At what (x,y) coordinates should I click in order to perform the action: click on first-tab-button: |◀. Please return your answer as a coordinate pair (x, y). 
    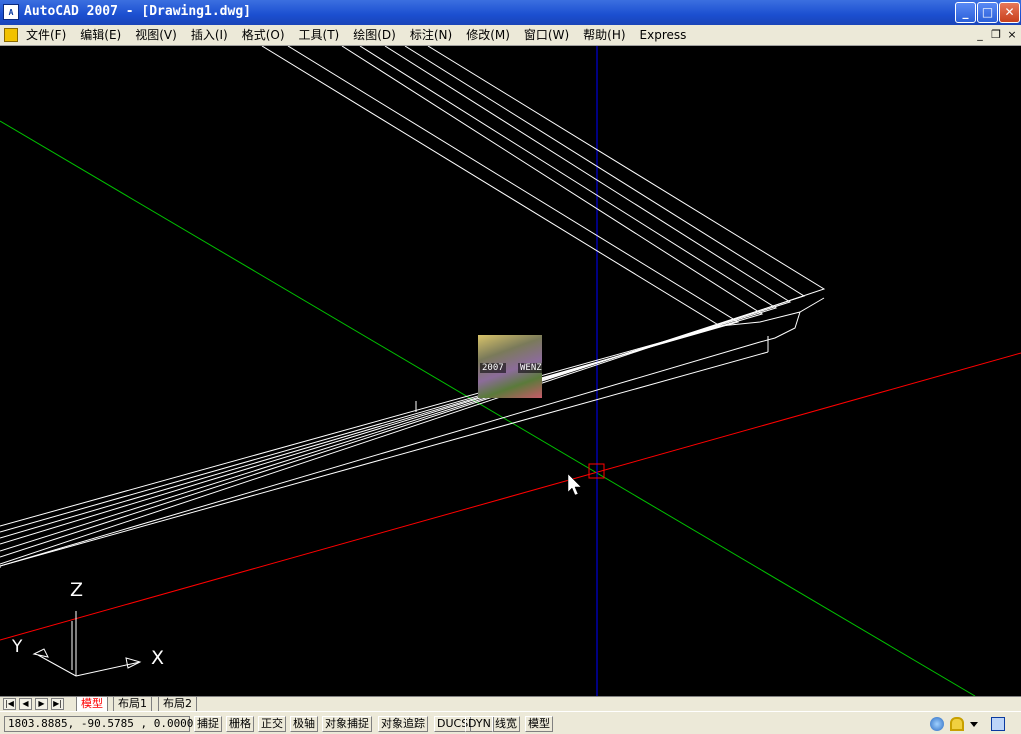
    Looking at the image, I should click on (9, 704).